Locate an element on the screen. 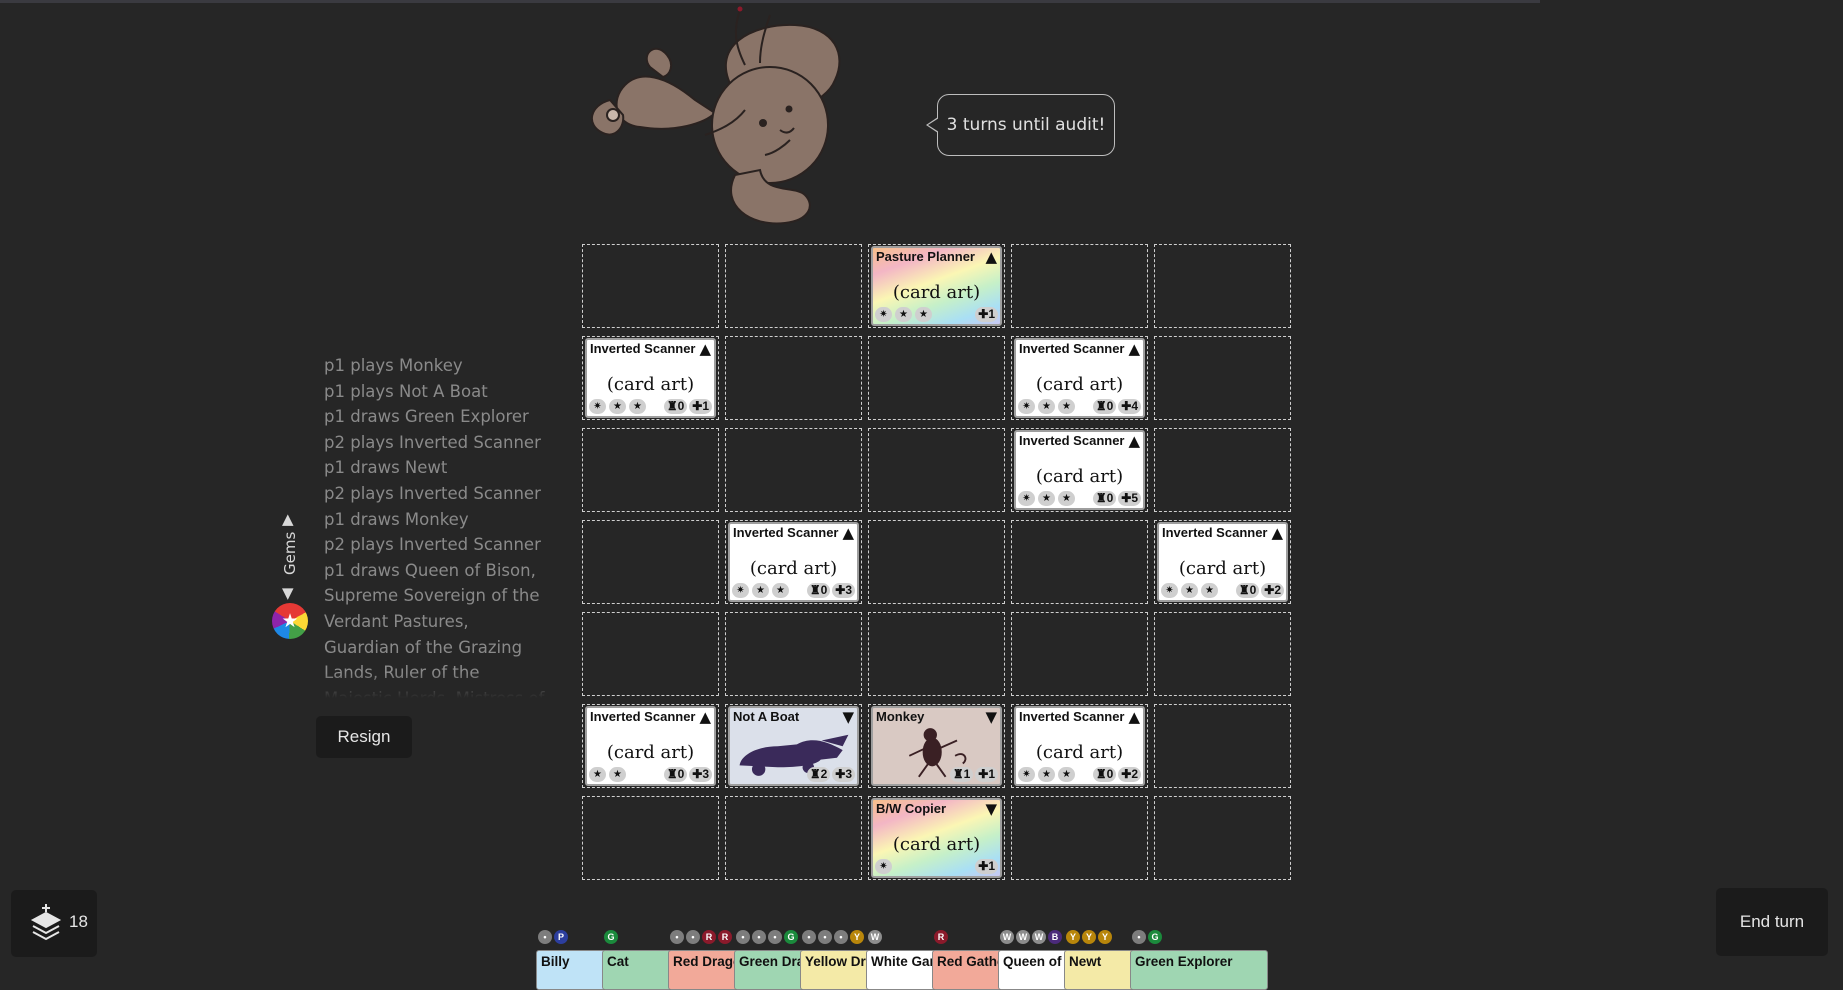 The height and width of the screenshot is (990, 1843). card-stat: ♜2 is located at coordinates (818, 774).